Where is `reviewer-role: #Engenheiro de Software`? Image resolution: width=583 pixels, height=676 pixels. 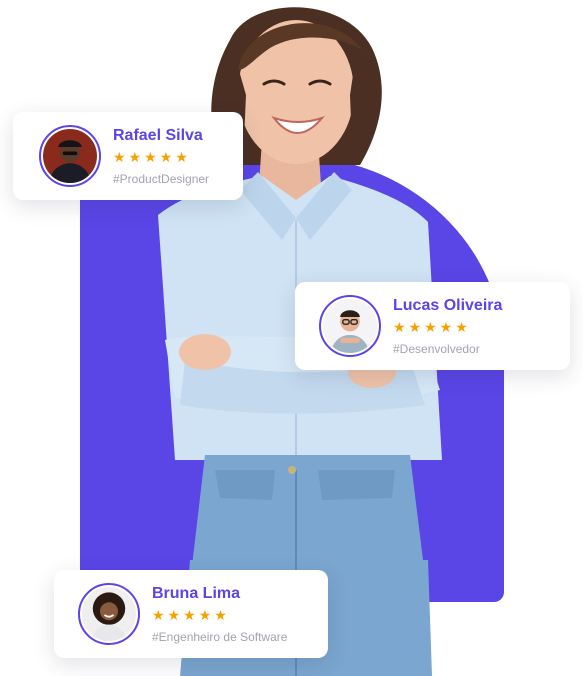 reviewer-role: #Engenheiro de Software is located at coordinates (220, 636).